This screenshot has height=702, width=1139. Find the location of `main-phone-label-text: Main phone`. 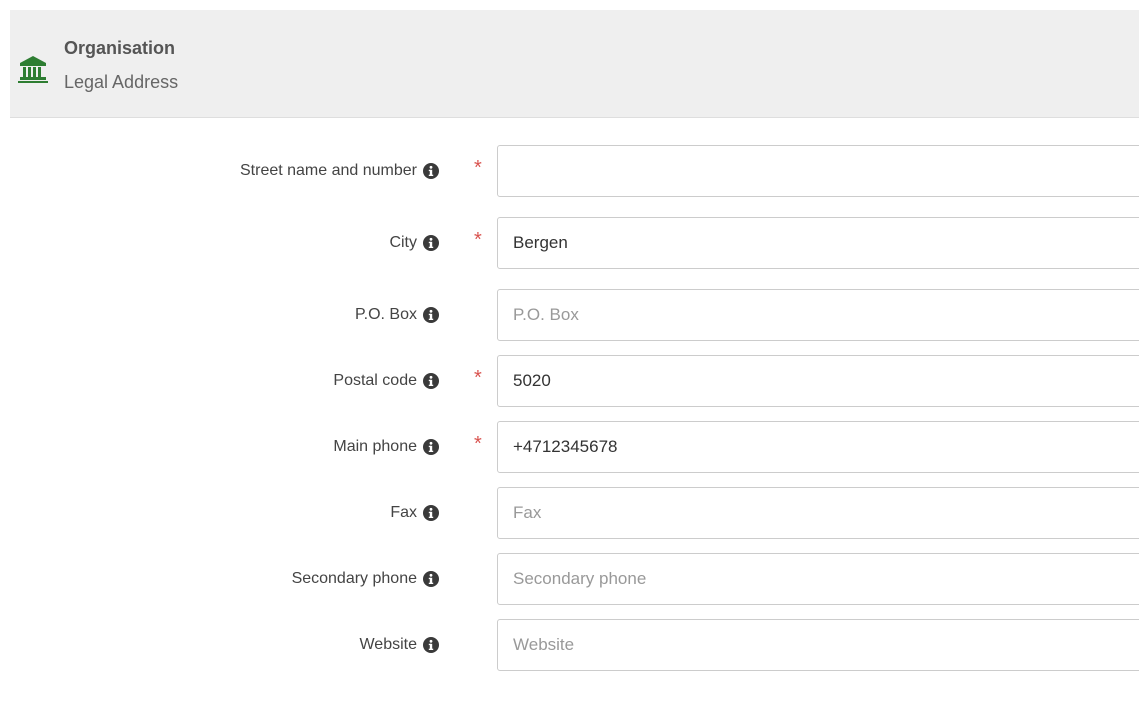

main-phone-label-text: Main phone is located at coordinates (375, 446).